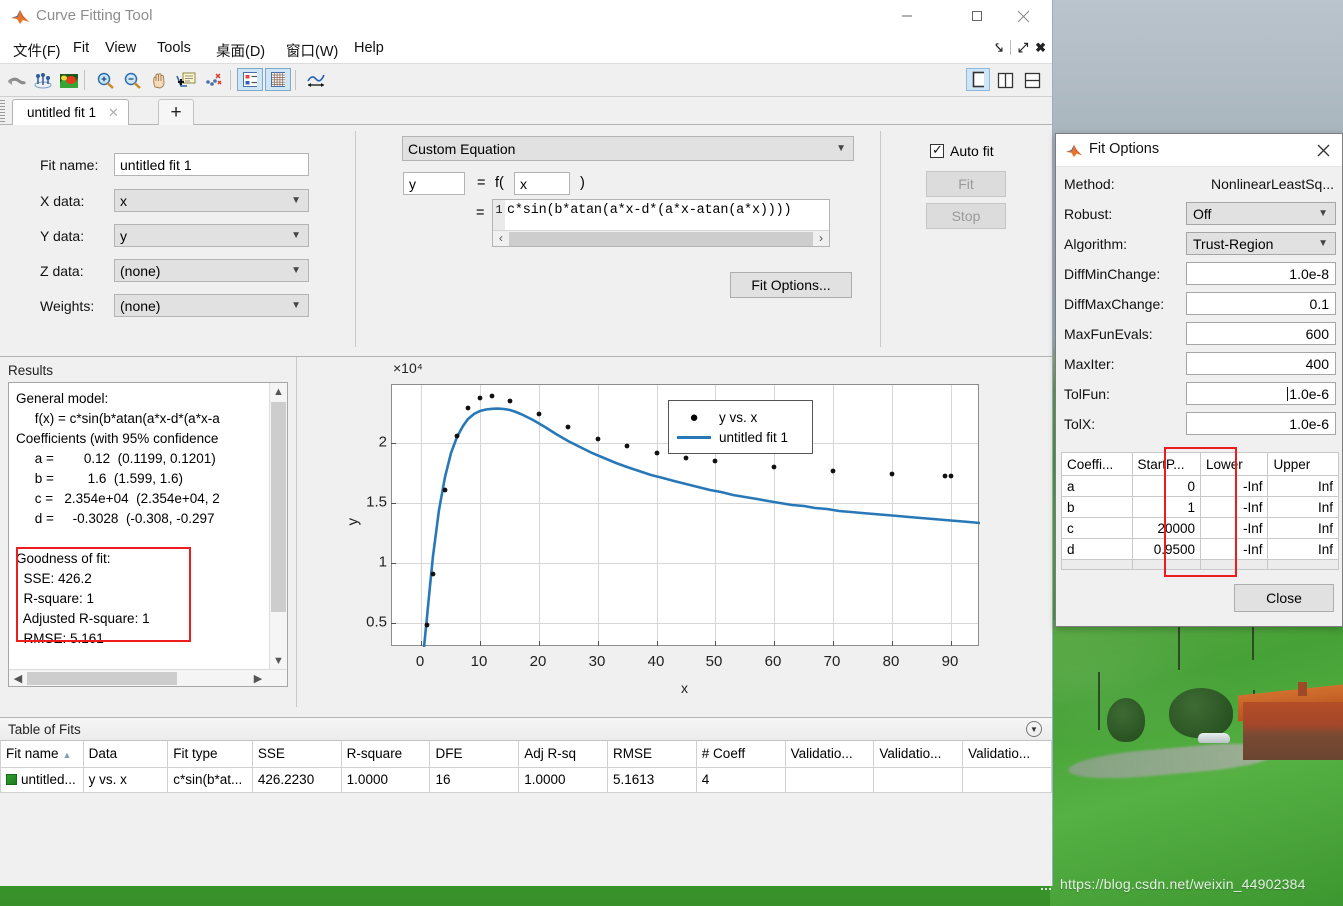  What do you see at coordinates (316, 80) in the screenshot?
I see `axes-limits-icon` at bounding box center [316, 80].